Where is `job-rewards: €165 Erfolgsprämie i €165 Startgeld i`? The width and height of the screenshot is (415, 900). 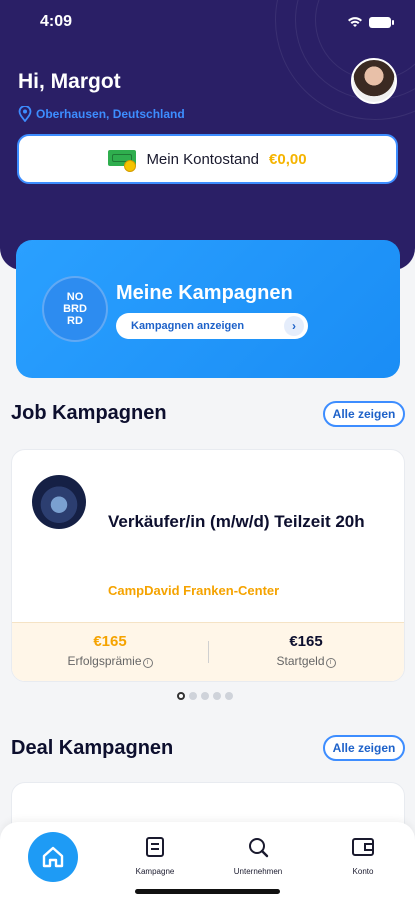 job-rewards: €165 Erfolgsprämie i €165 Startgeld i is located at coordinates (208, 651).